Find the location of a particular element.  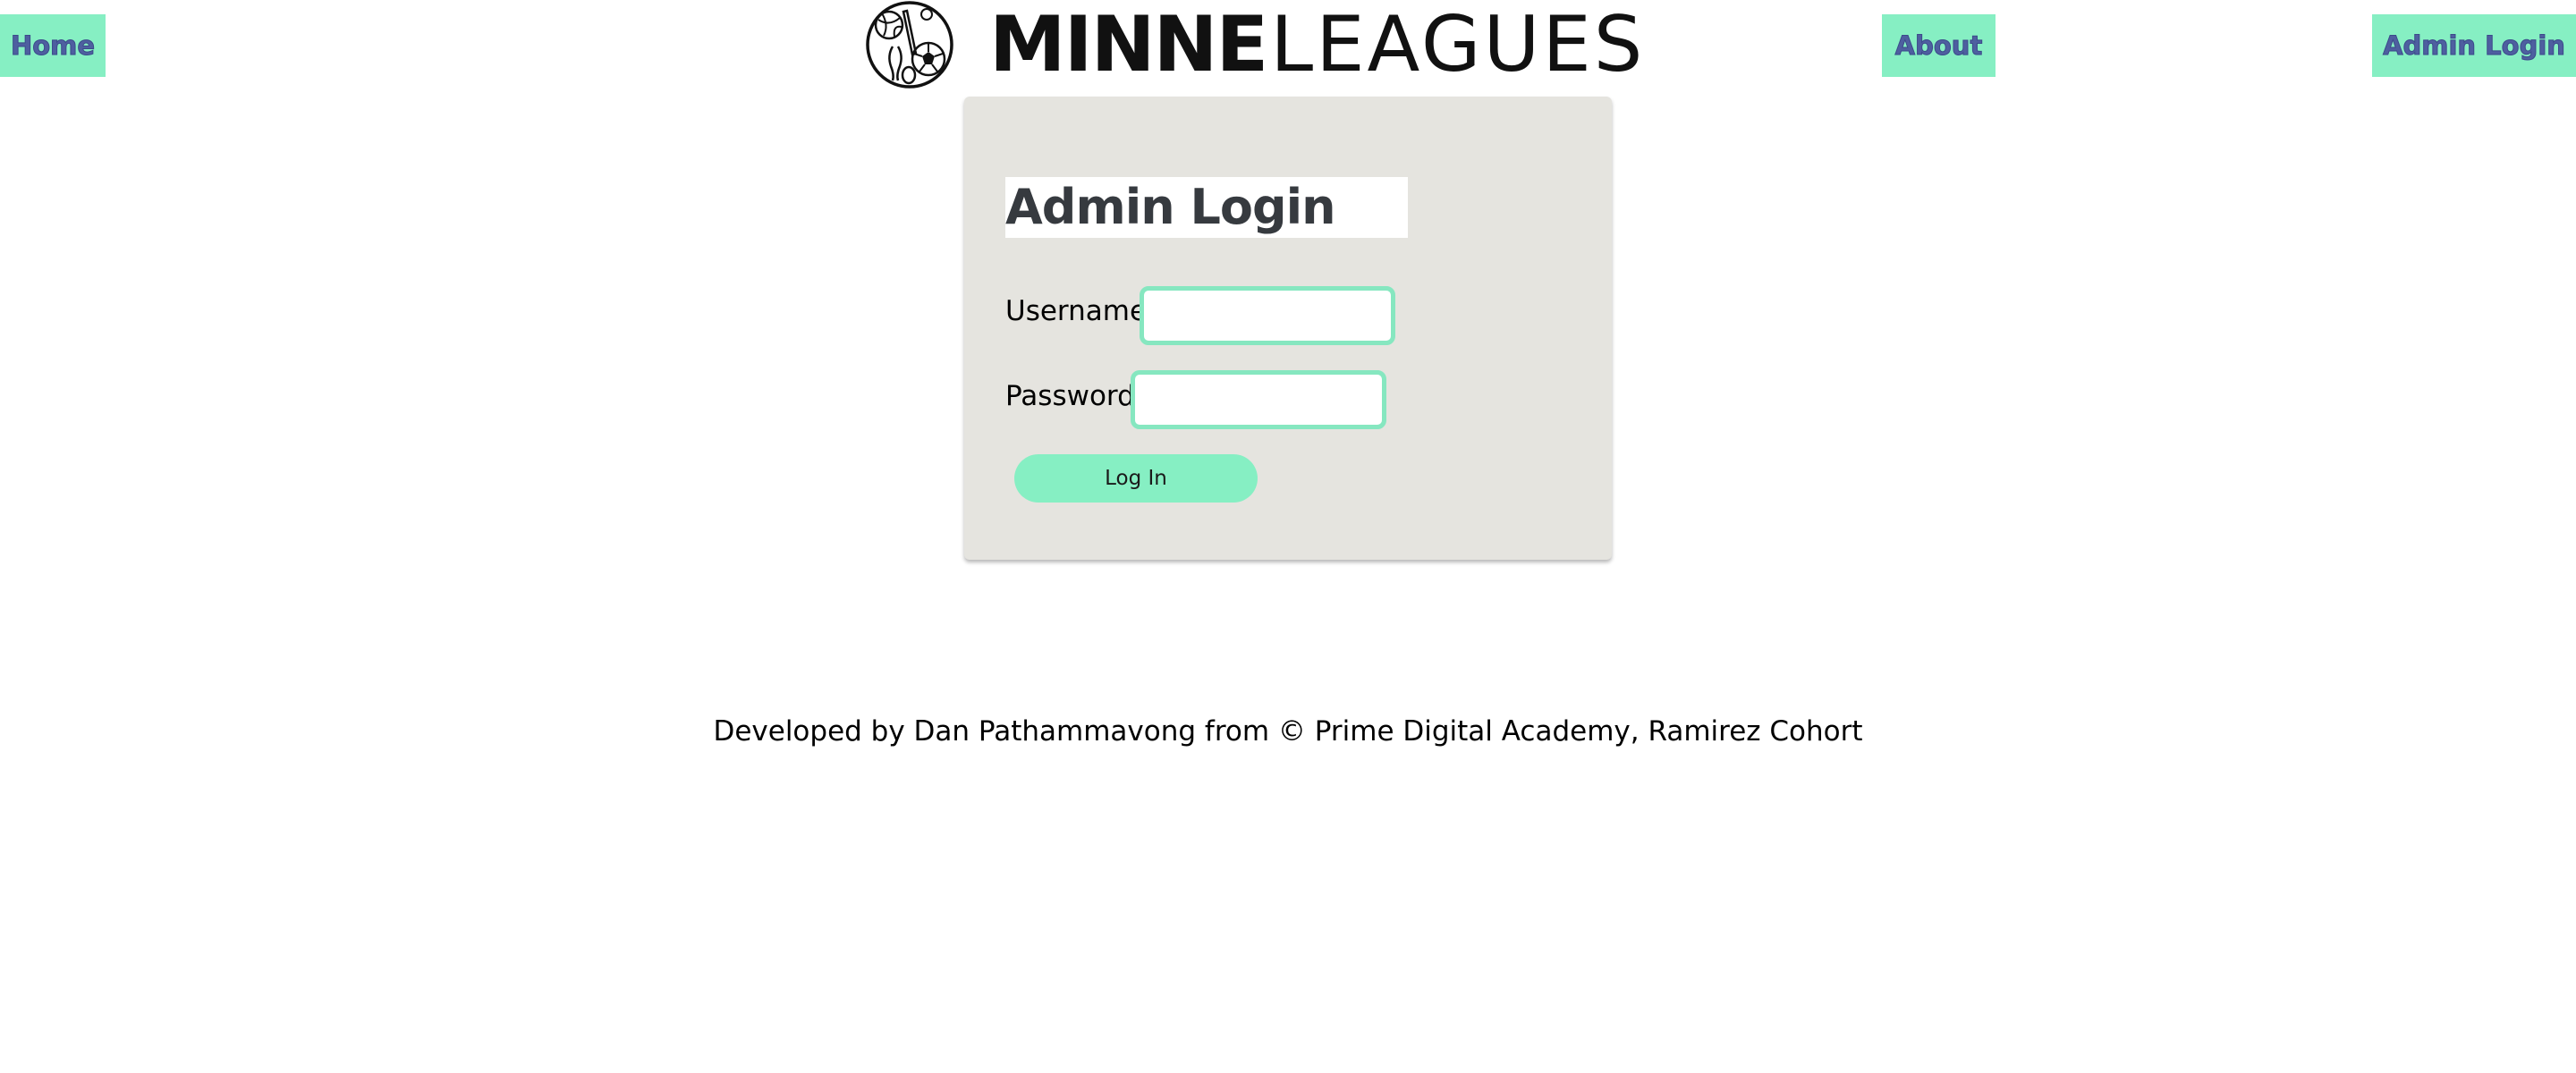

login-title: Admin Login is located at coordinates (1206, 207).